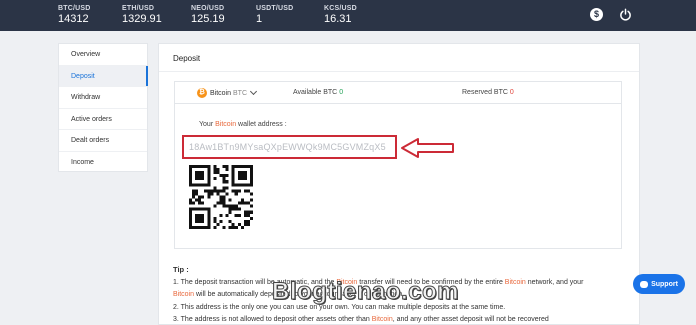 The height and width of the screenshot is (325, 696). I want to click on reserved-label: Reserved BTC, so click(485, 92).